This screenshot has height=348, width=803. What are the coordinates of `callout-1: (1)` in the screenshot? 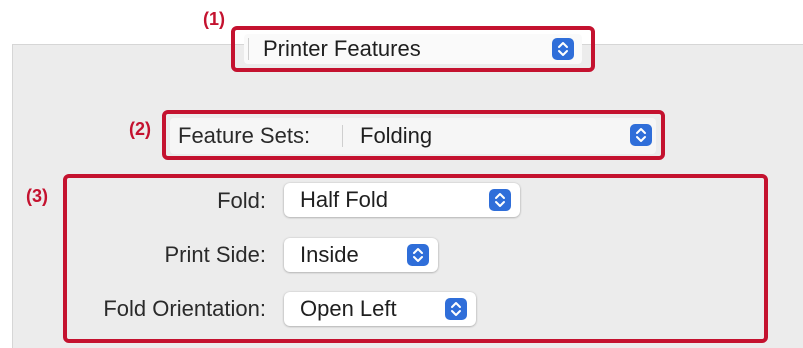 It's located at (214, 19).